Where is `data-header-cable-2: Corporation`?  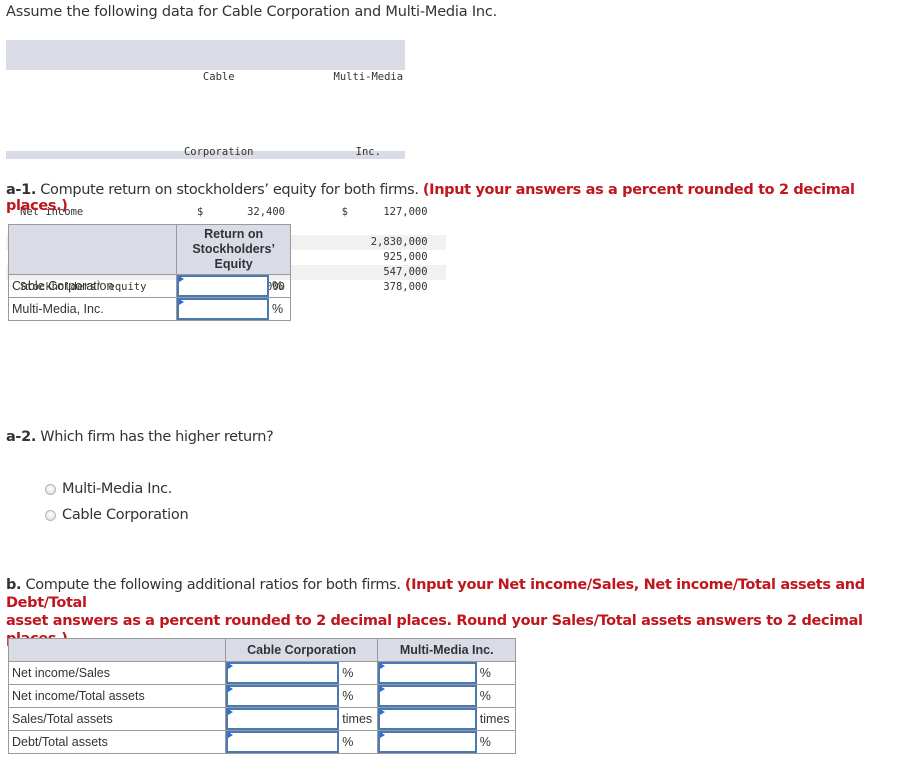
data-header-cable-2: Corporation is located at coordinates (218, 152).